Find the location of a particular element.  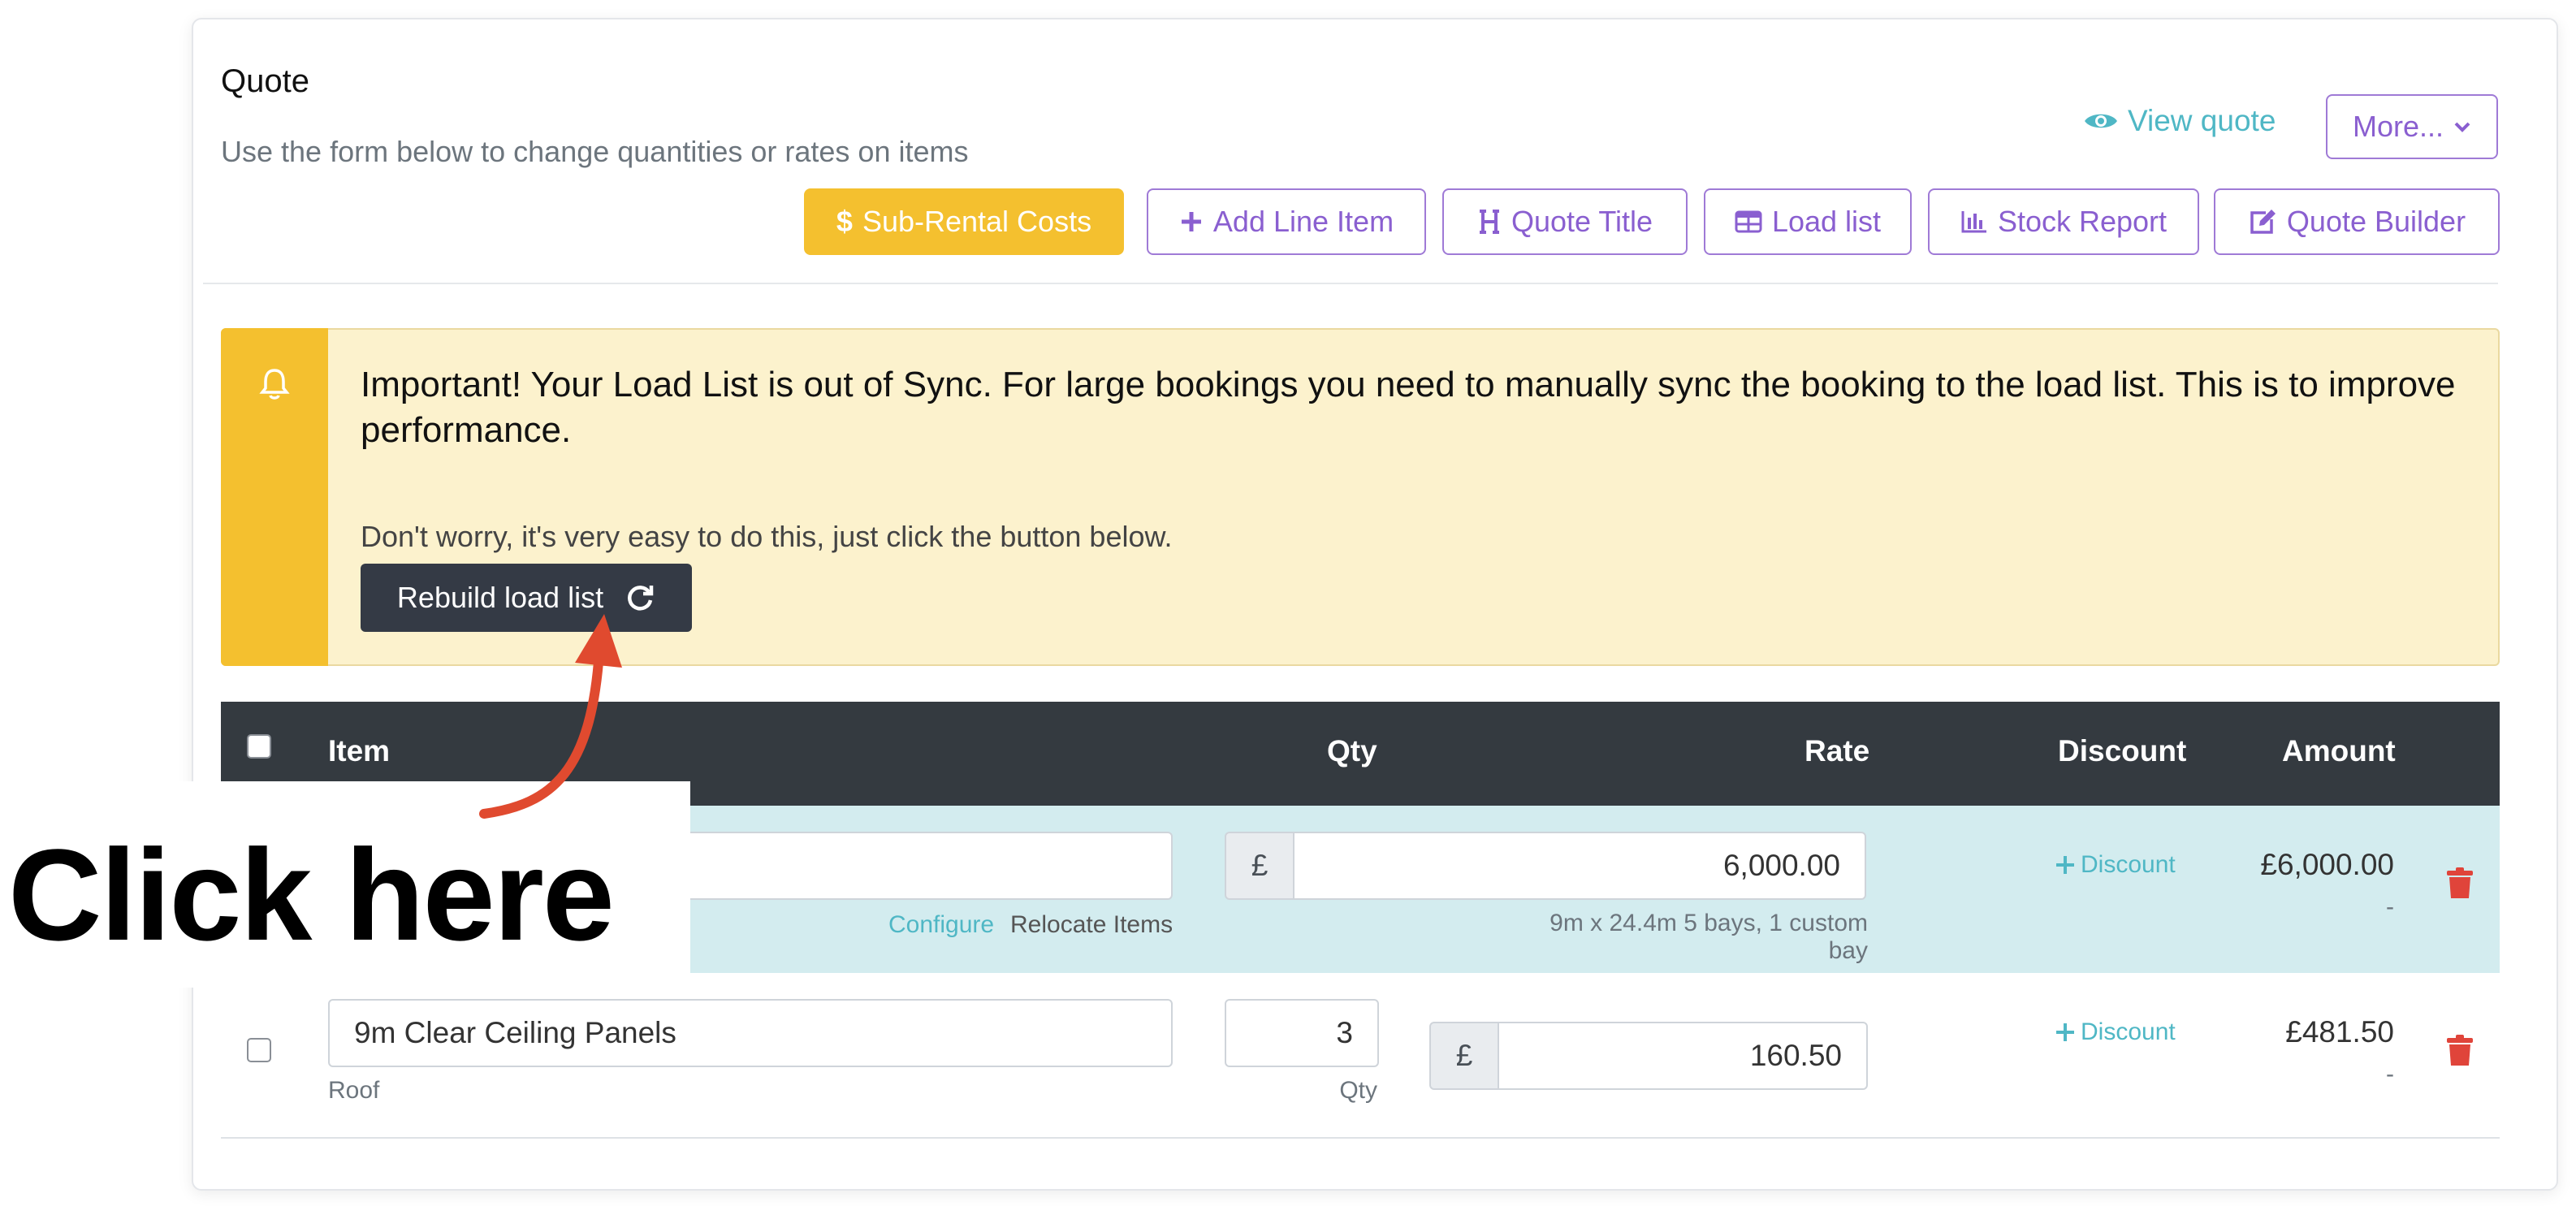

sub-rental-costs-label: Sub-Rental Costs is located at coordinates (977, 221).